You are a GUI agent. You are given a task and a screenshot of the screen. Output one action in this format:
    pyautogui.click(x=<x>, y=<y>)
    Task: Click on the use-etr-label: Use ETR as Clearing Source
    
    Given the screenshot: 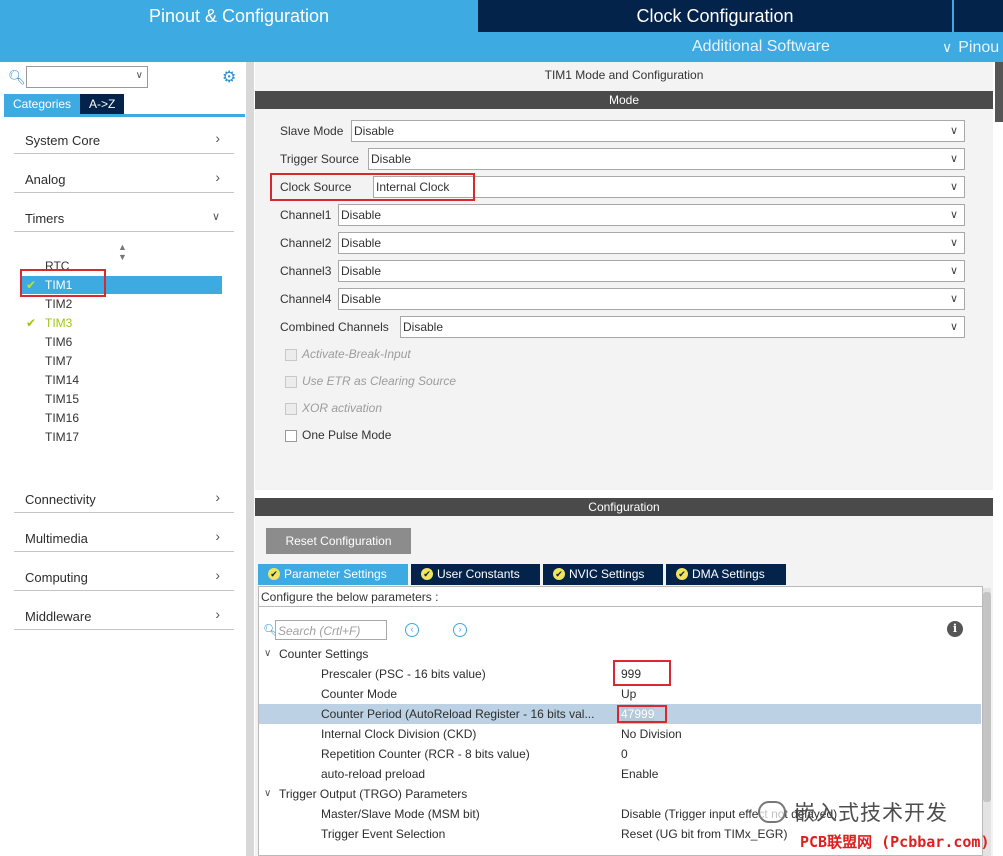 What is the action you would take?
    pyautogui.click(x=379, y=381)
    